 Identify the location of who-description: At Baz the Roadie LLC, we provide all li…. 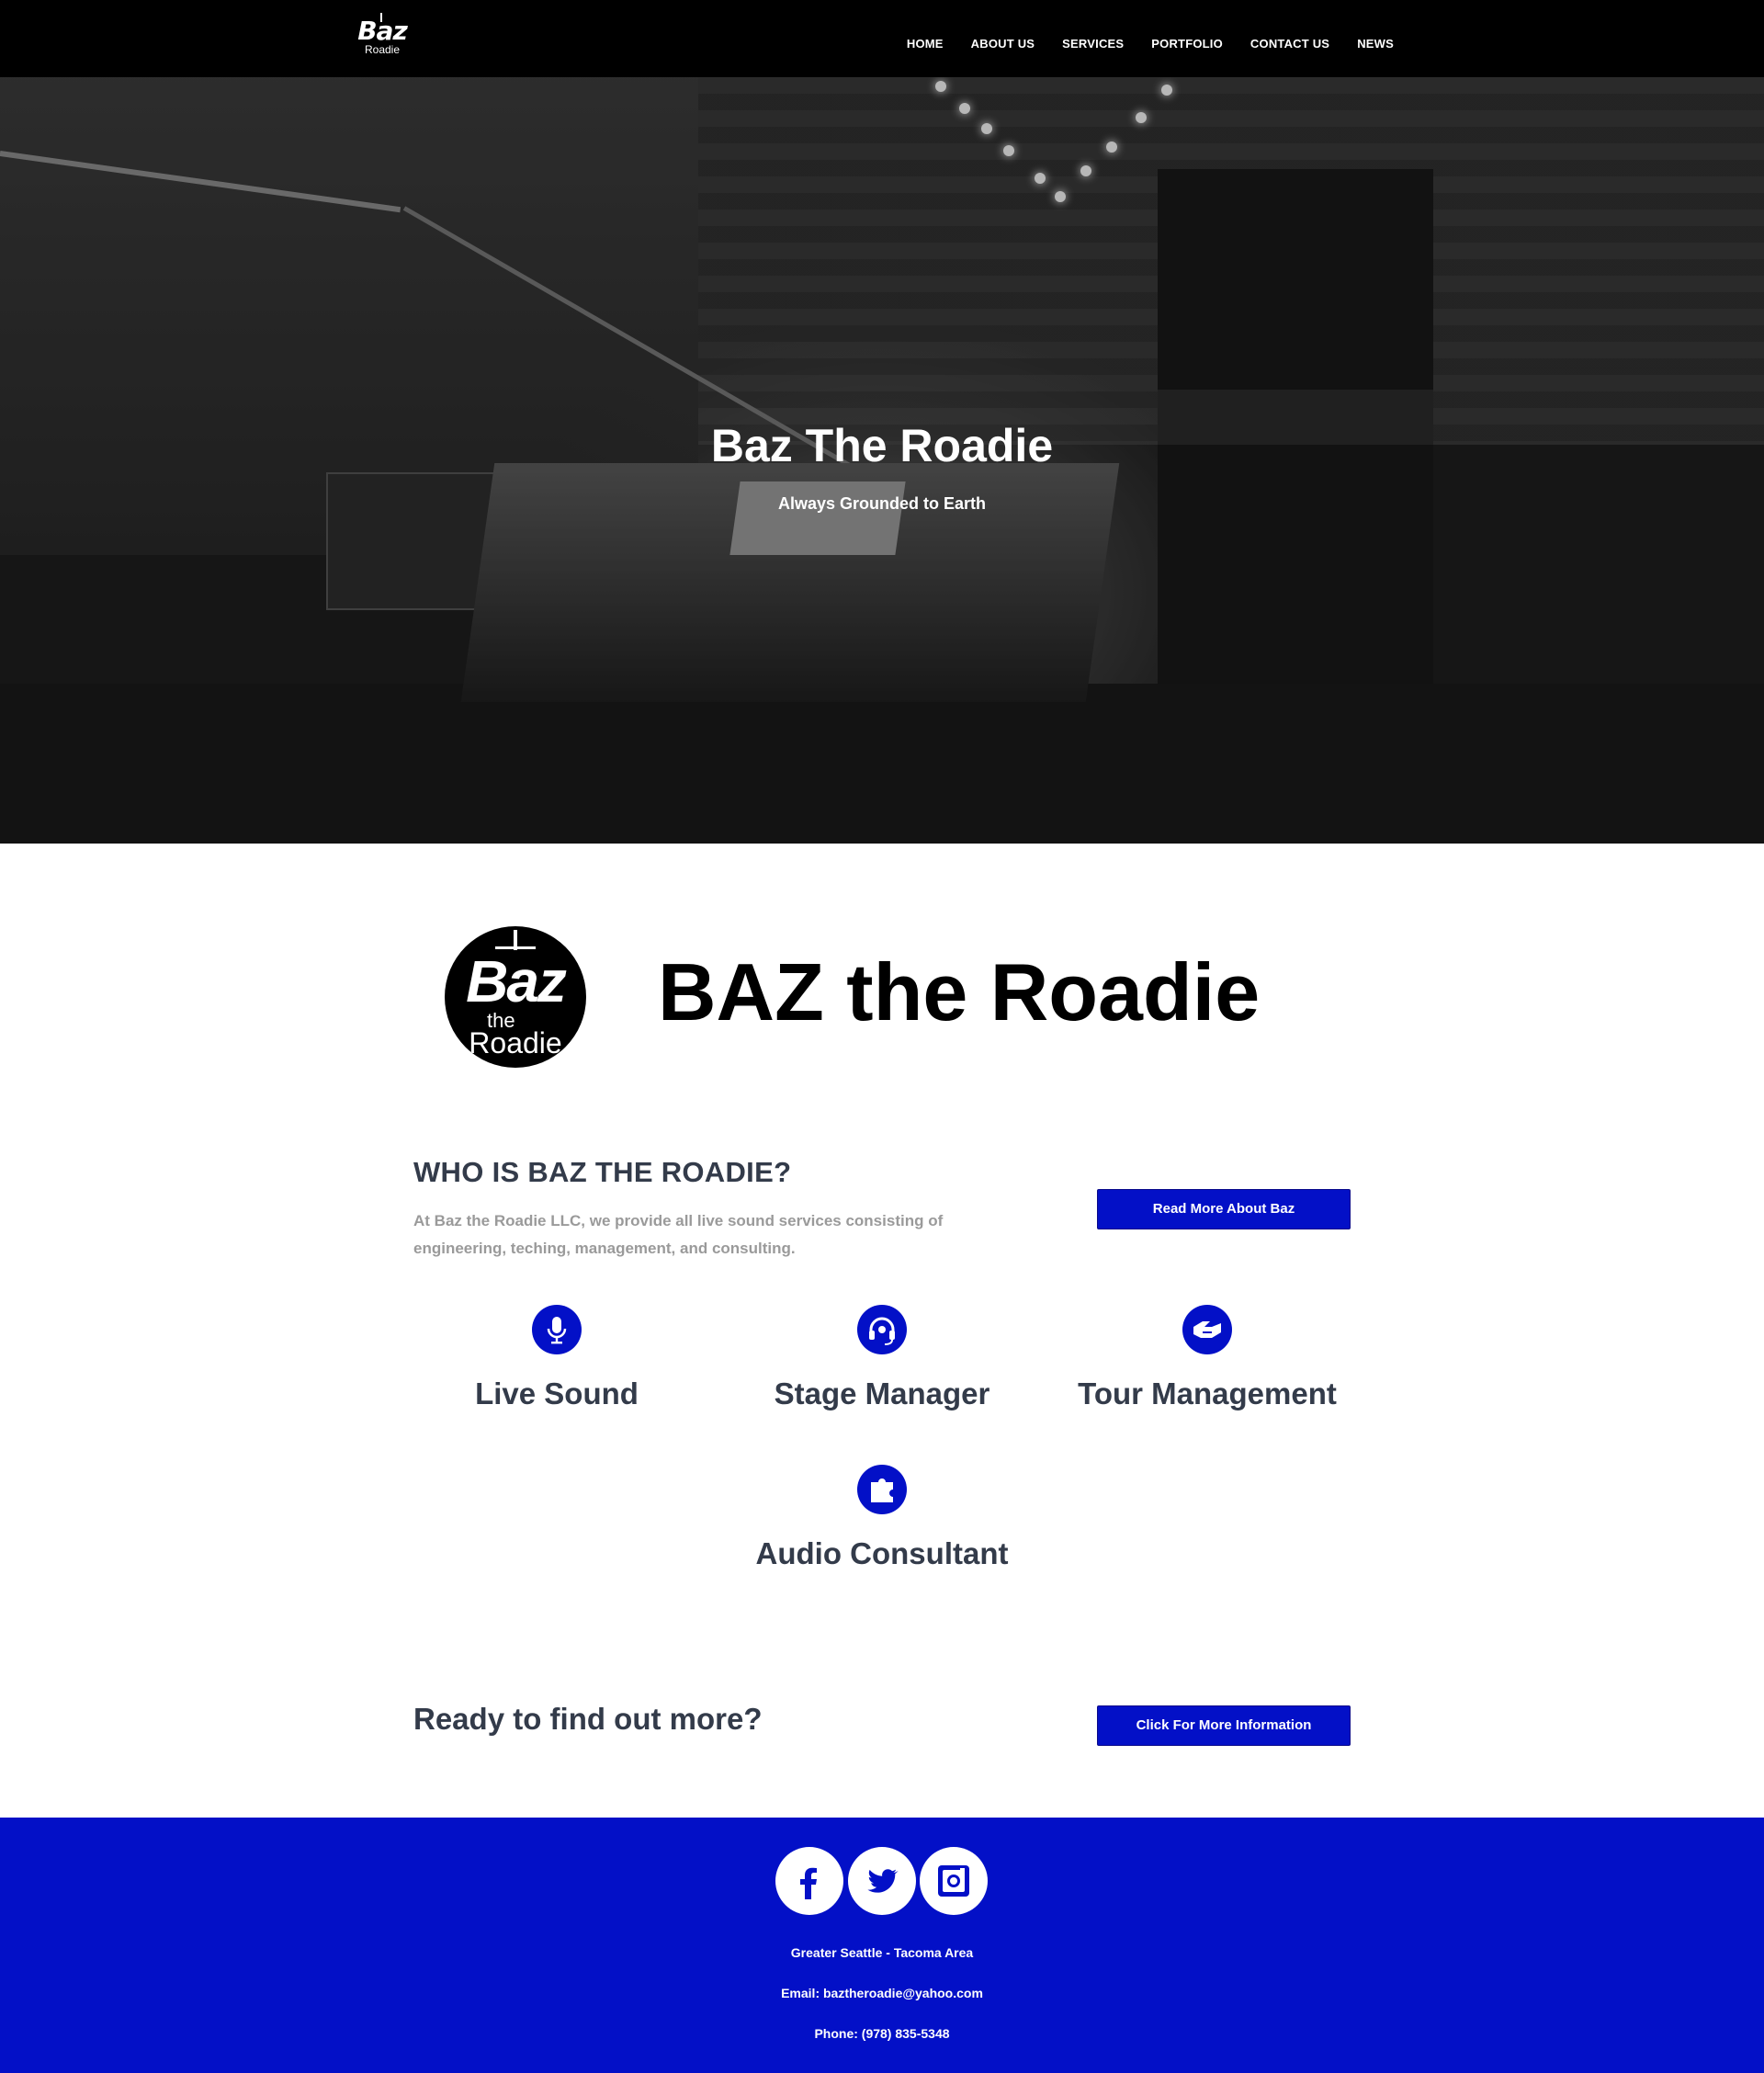
(679, 1235).